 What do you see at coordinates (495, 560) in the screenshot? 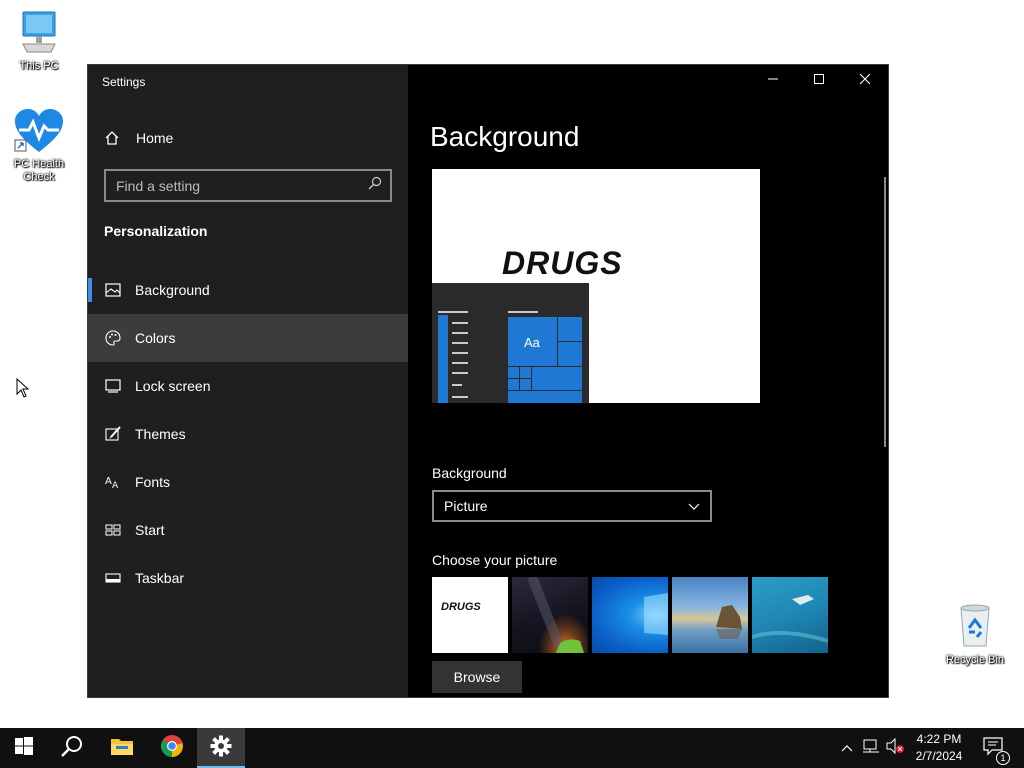
I see `choose-picture-label: Choose your picture` at bounding box center [495, 560].